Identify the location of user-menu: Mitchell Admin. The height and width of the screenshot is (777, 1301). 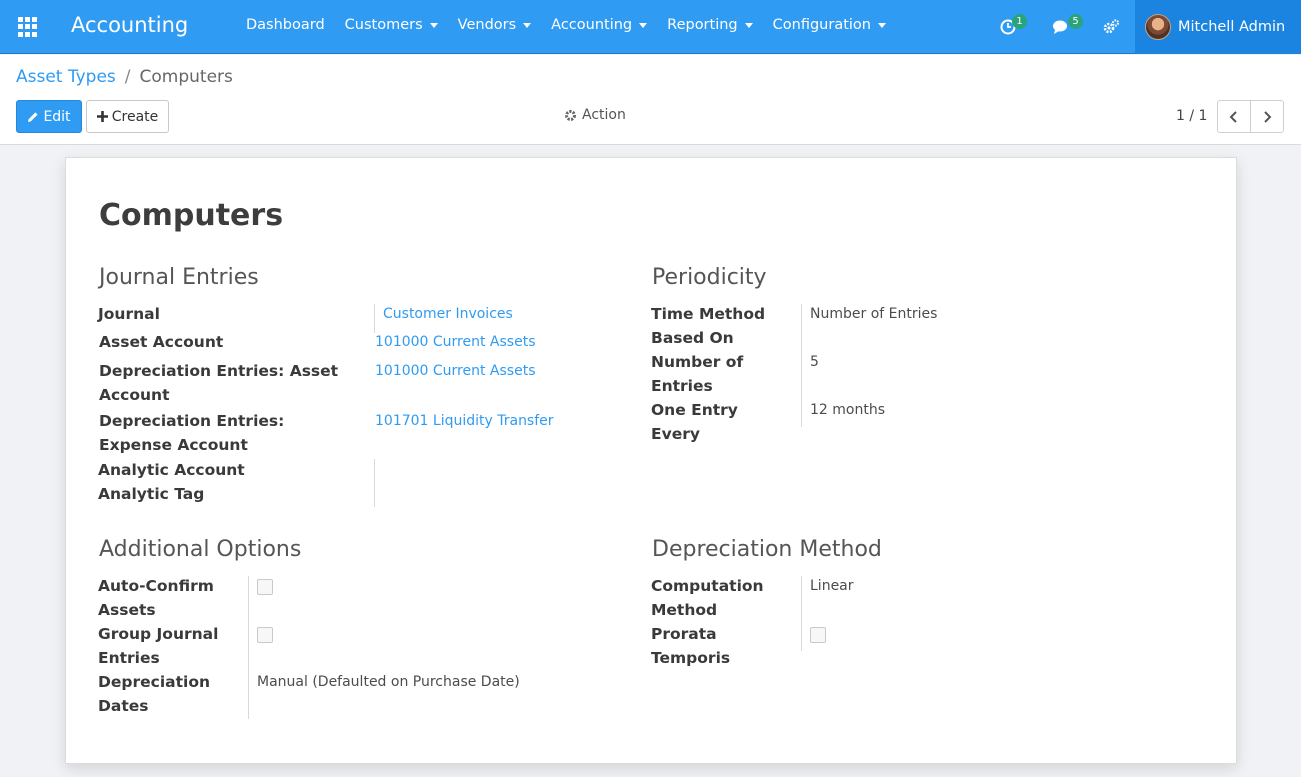
(1218, 27).